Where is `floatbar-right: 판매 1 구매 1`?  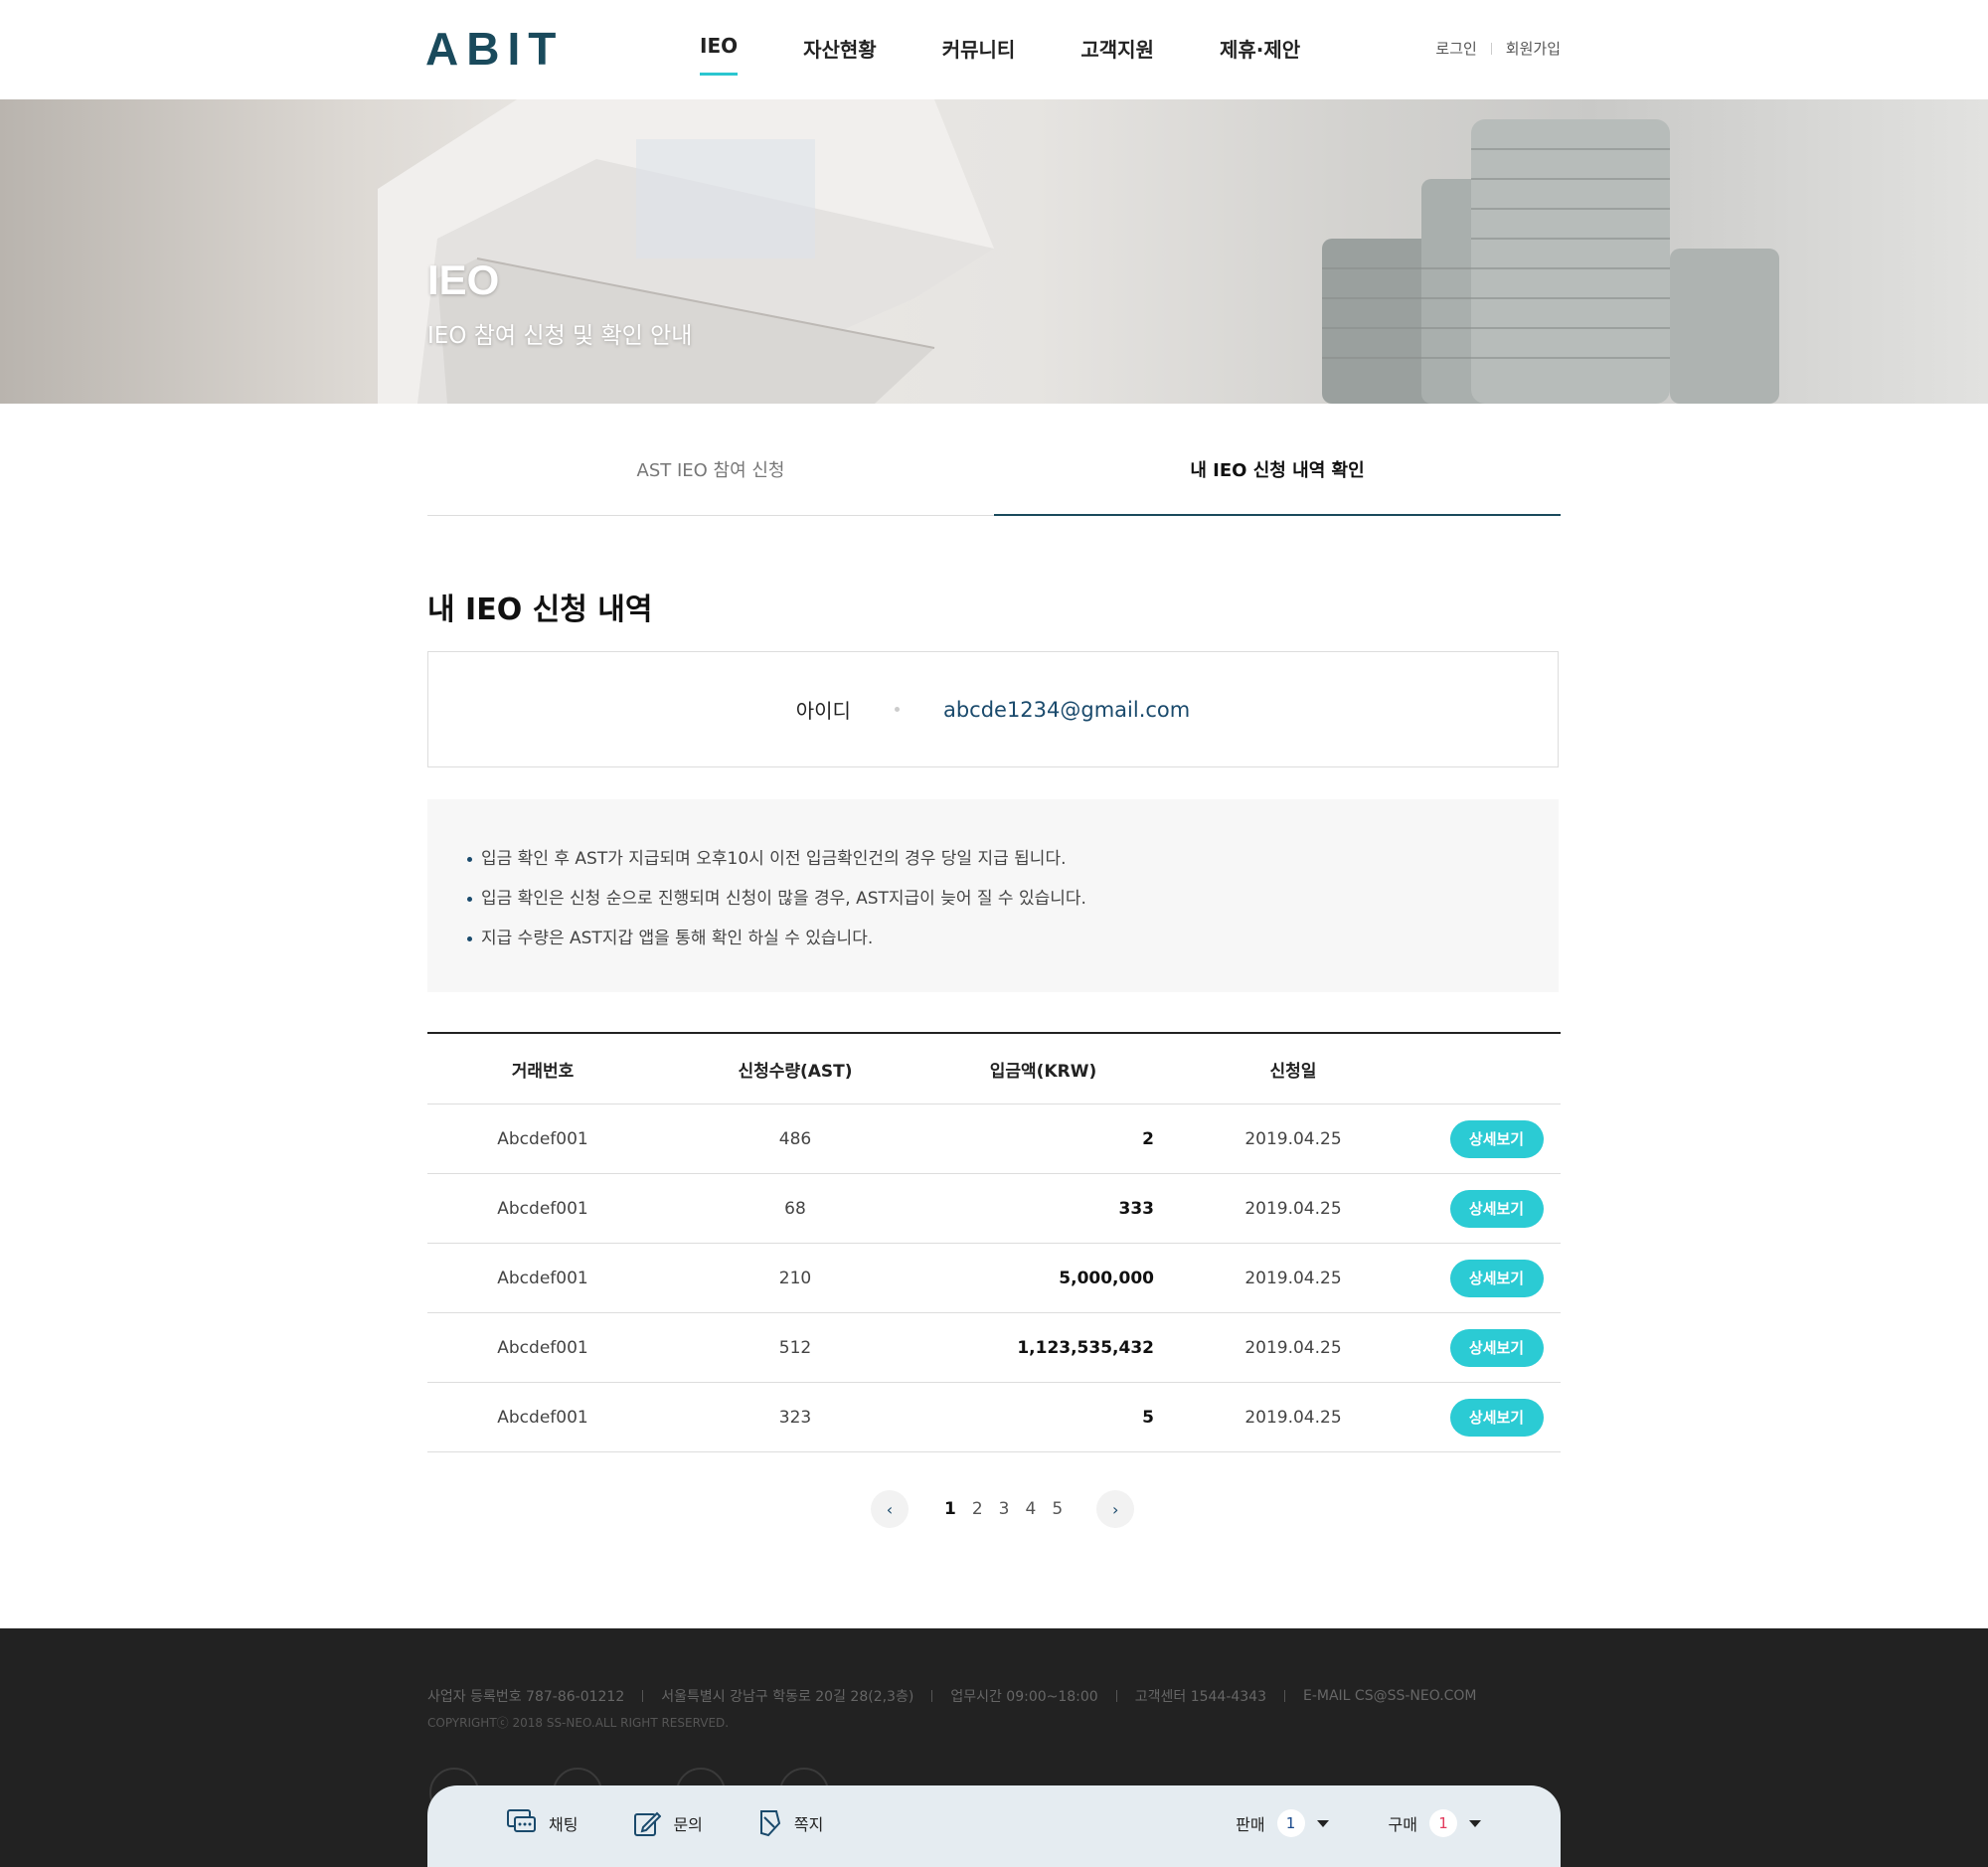
floatbar-right: 판매 1 구매 1 is located at coordinates (1328, 1823).